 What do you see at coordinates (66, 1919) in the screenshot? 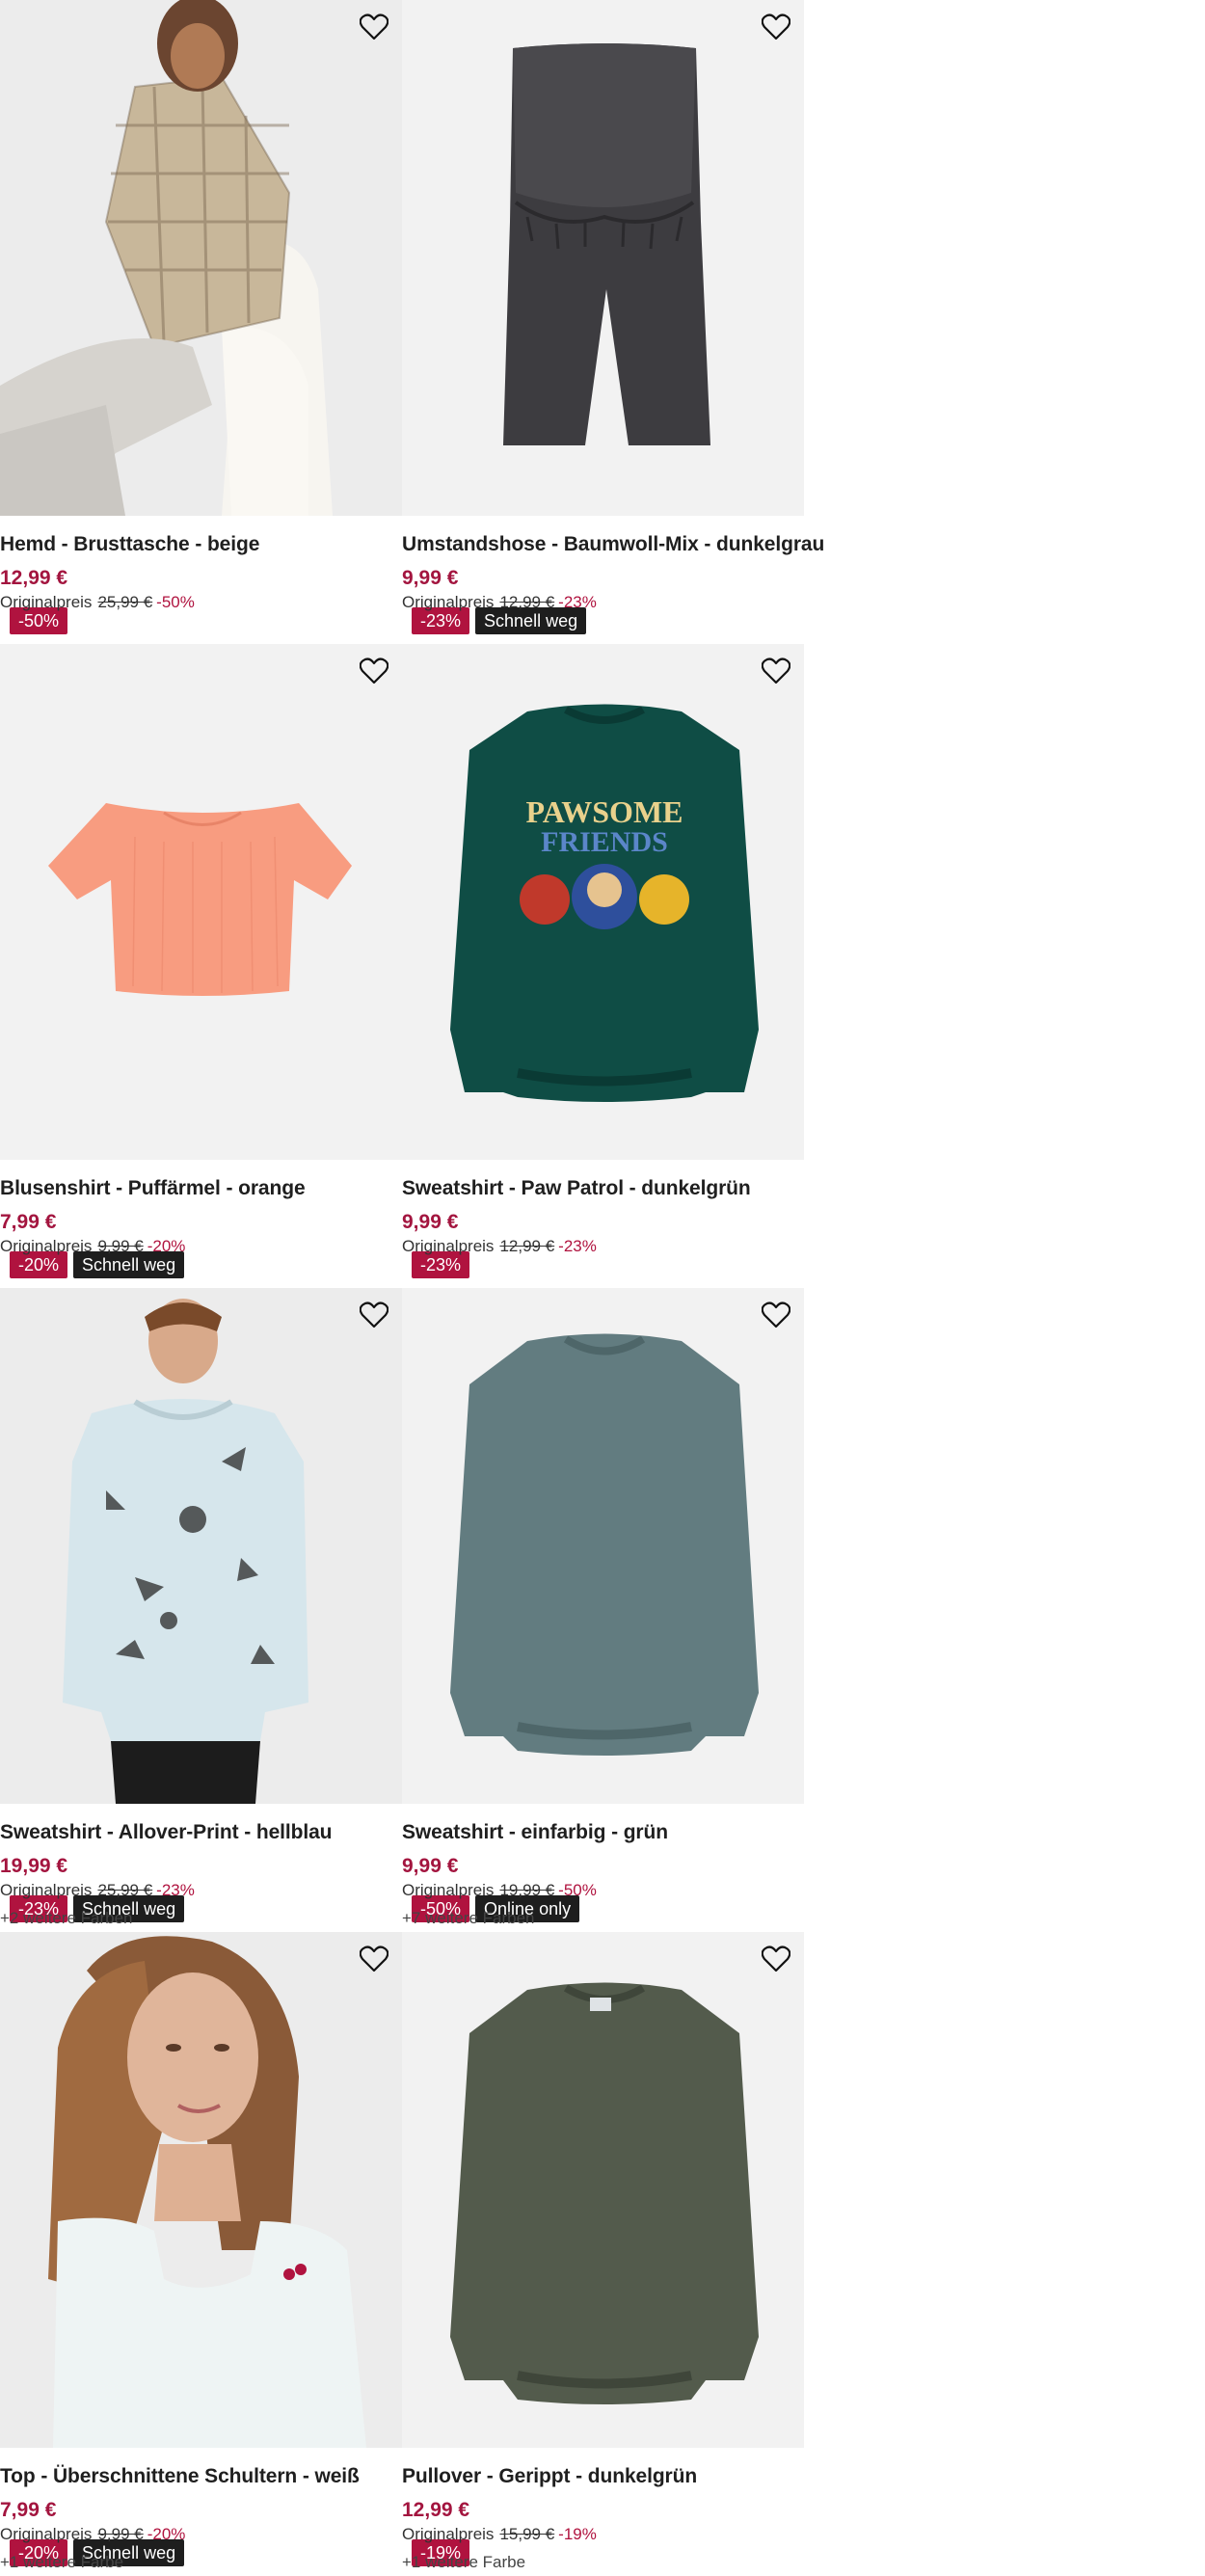
I see `more-colors-link: +2 weitere Farben` at bounding box center [66, 1919].